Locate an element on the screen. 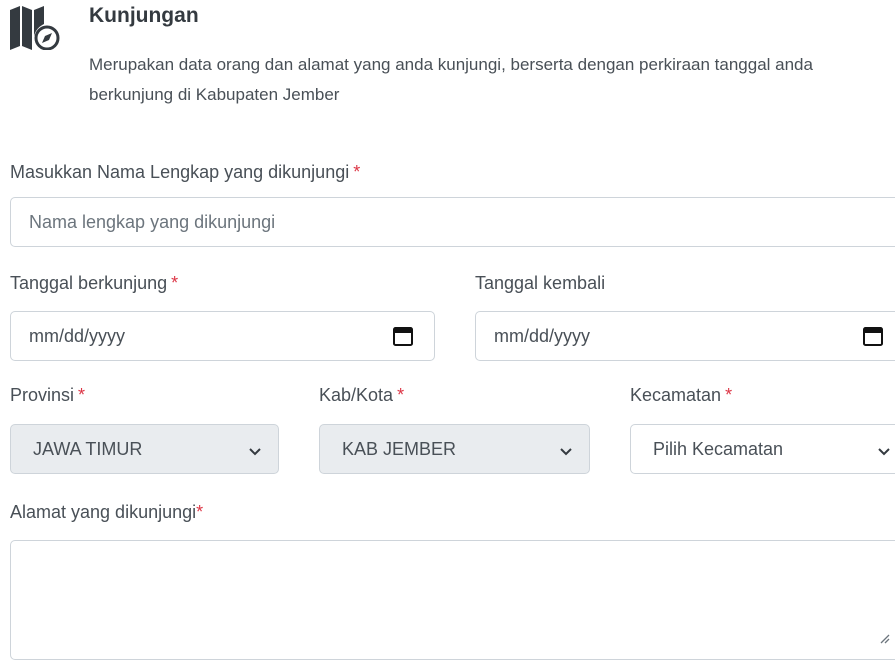  nama-label: Masukkan Nama Lengkap yang dikunjungi * is located at coordinates (185, 172).